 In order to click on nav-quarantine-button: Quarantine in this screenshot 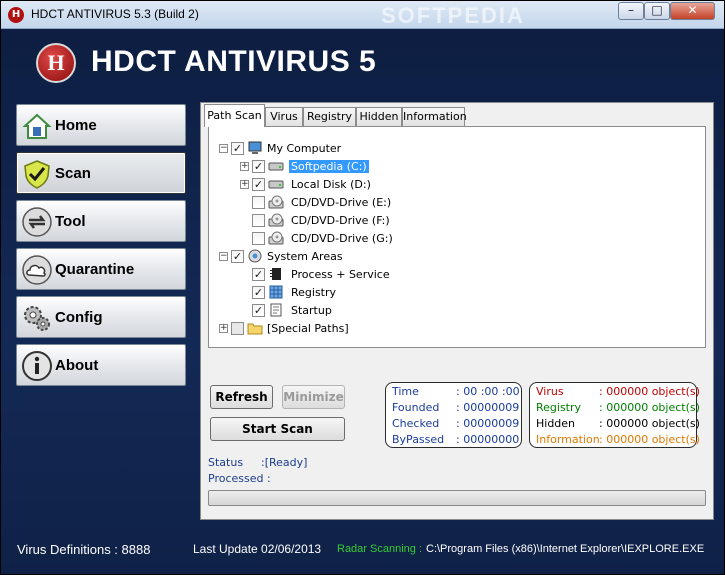, I will do `click(101, 269)`.